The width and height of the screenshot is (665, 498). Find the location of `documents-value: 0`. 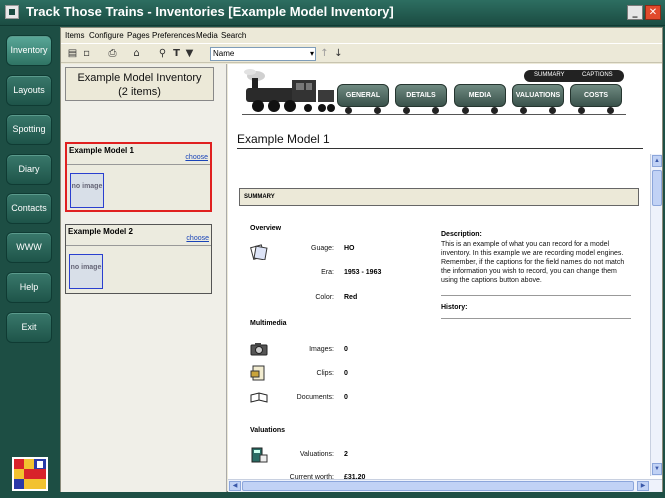

documents-value: 0 is located at coordinates (346, 397).